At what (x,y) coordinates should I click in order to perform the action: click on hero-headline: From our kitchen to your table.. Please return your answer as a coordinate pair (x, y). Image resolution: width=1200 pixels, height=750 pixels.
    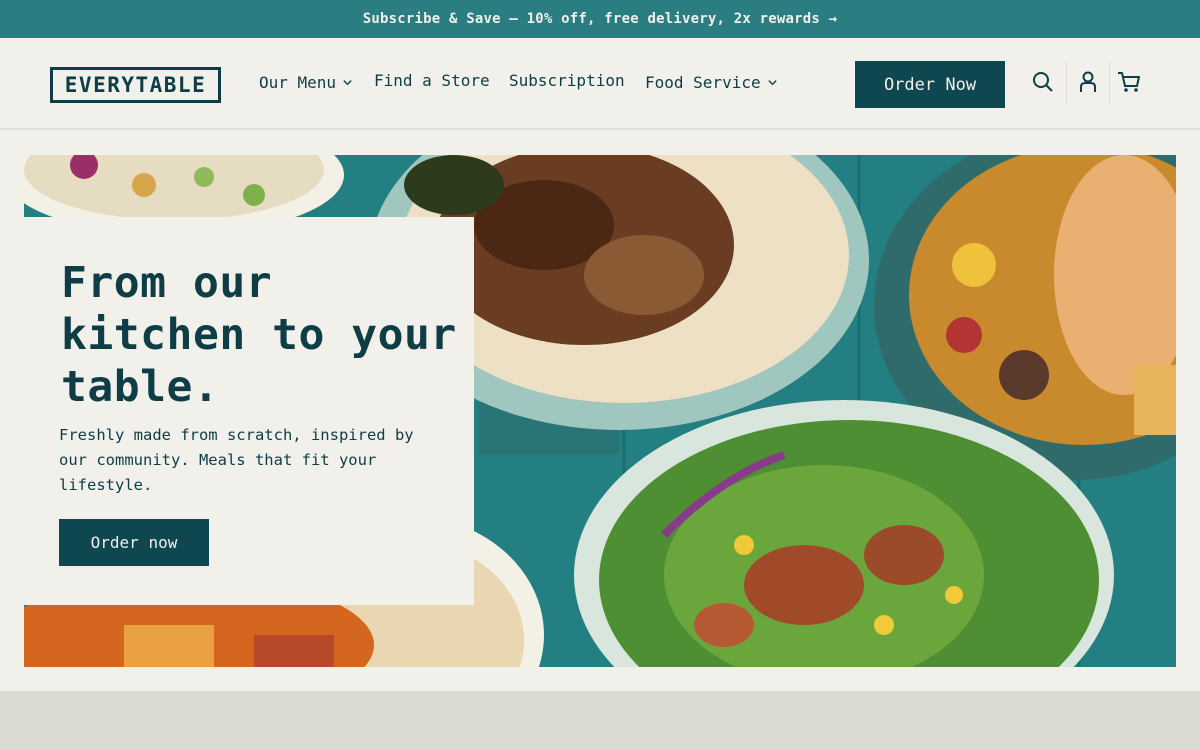
    Looking at the image, I should click on (259, 335).